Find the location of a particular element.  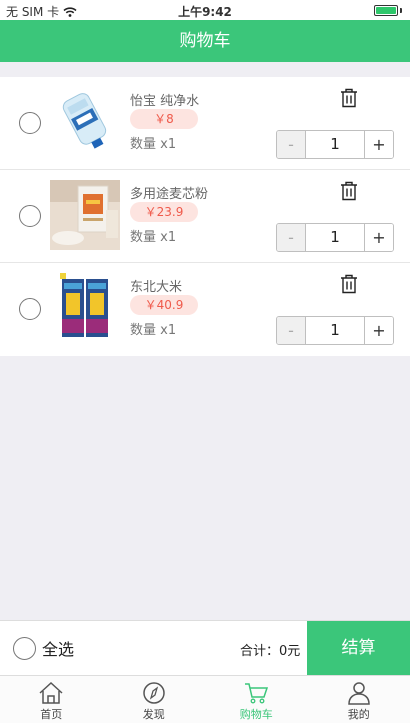

battery-tip is located at coordinates (401, 10).